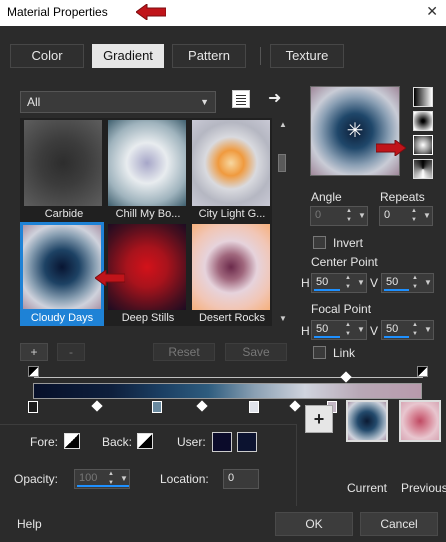 The width and height of the screenshot is (446, 542). I want to click on focal-v-label: V, so click(374, 331).